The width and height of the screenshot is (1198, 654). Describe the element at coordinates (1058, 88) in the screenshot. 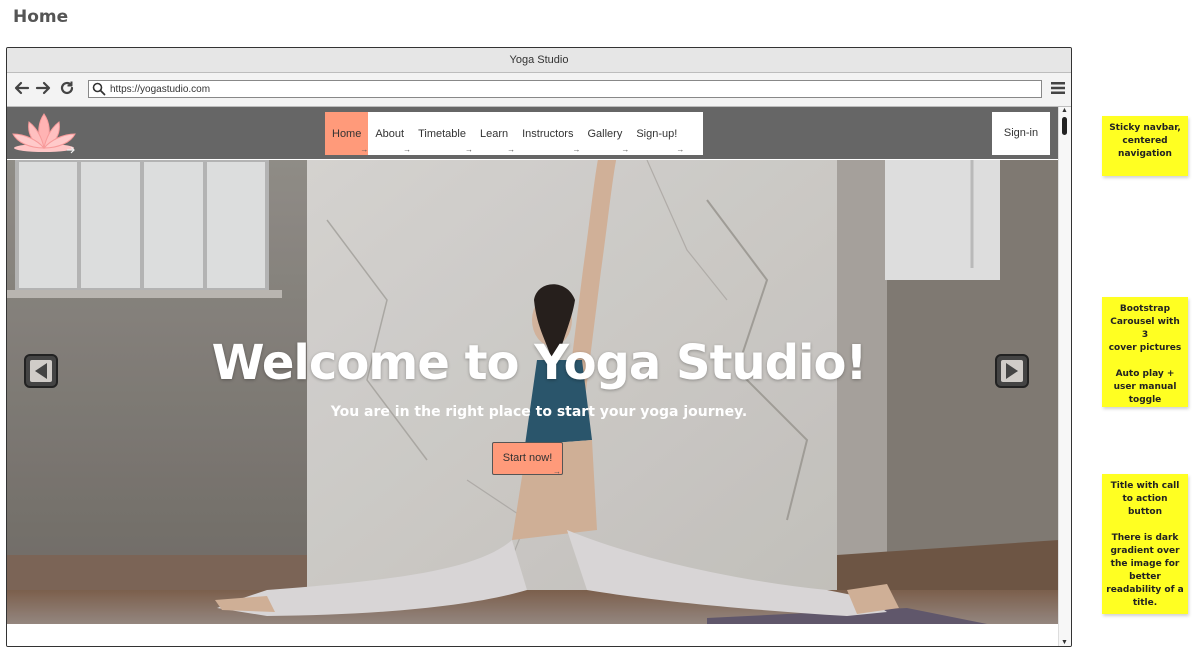

I see `hamburger-menu-icon` at that location.